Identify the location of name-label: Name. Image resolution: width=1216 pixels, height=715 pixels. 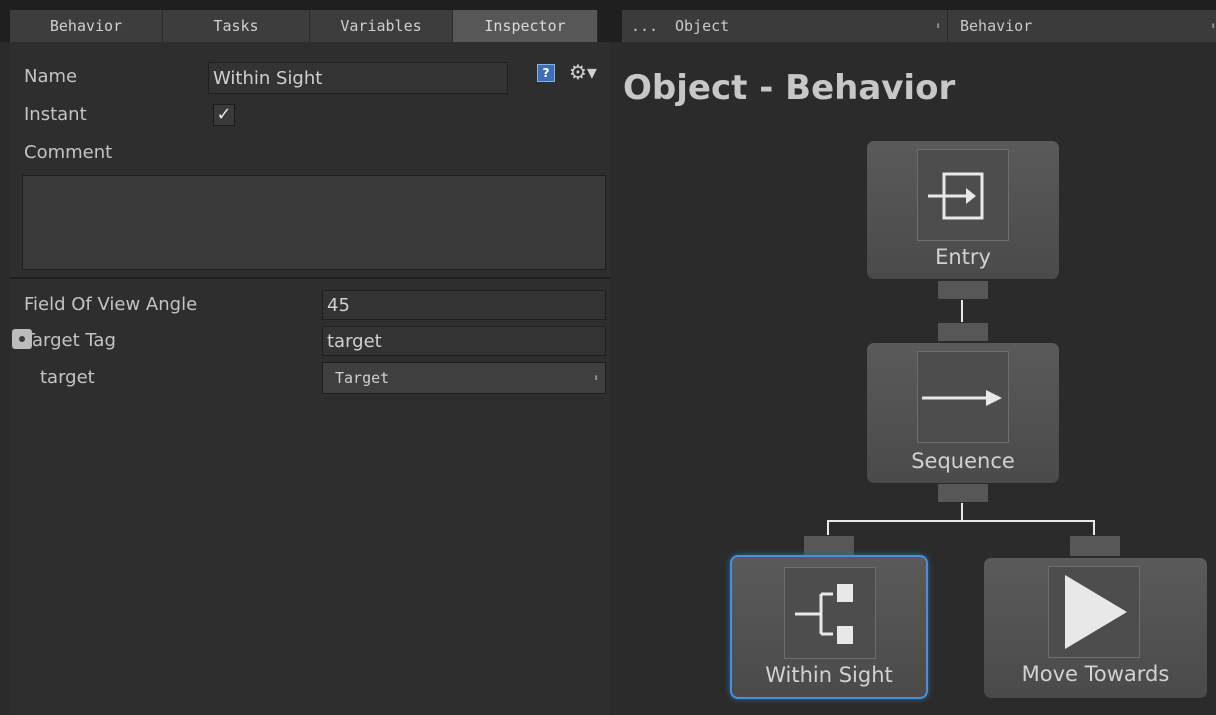
(51, 76).